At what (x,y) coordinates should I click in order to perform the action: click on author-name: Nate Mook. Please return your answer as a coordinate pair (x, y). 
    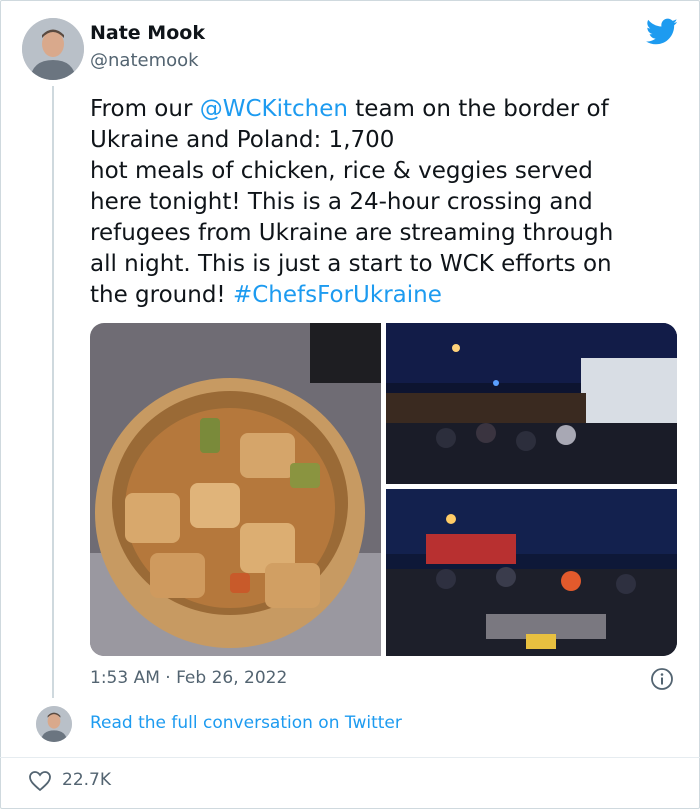
    Looking at the image, I should click on (147, 33).